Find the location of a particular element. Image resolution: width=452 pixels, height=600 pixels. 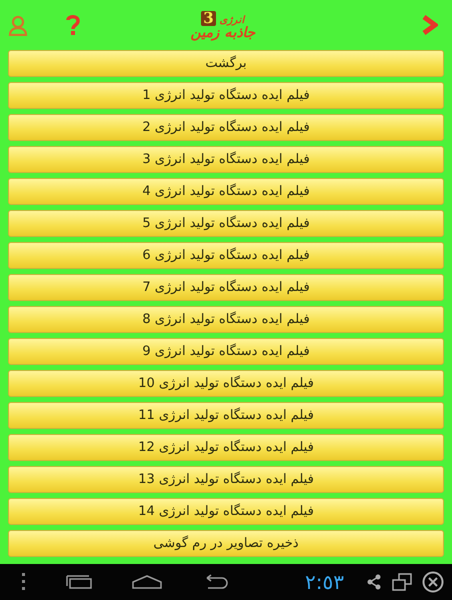

logo-title: جاذبه زمین is located at coordinates (223, 33).